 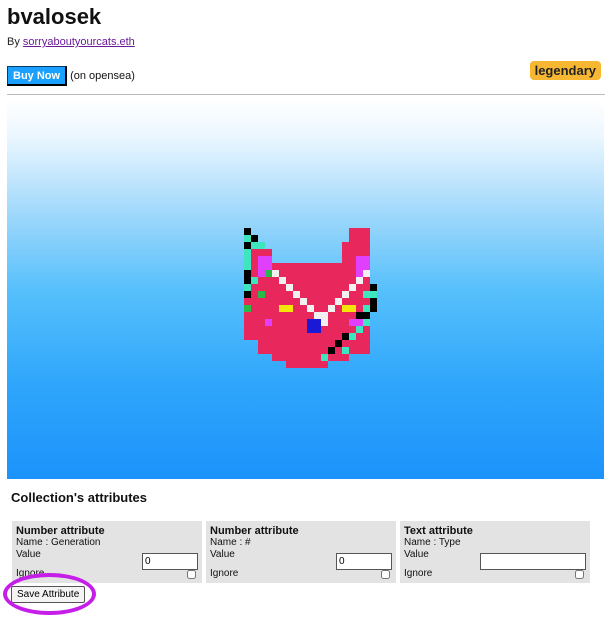 I want to click on attribute-name: Name : Type, so click(x=432, y=542).